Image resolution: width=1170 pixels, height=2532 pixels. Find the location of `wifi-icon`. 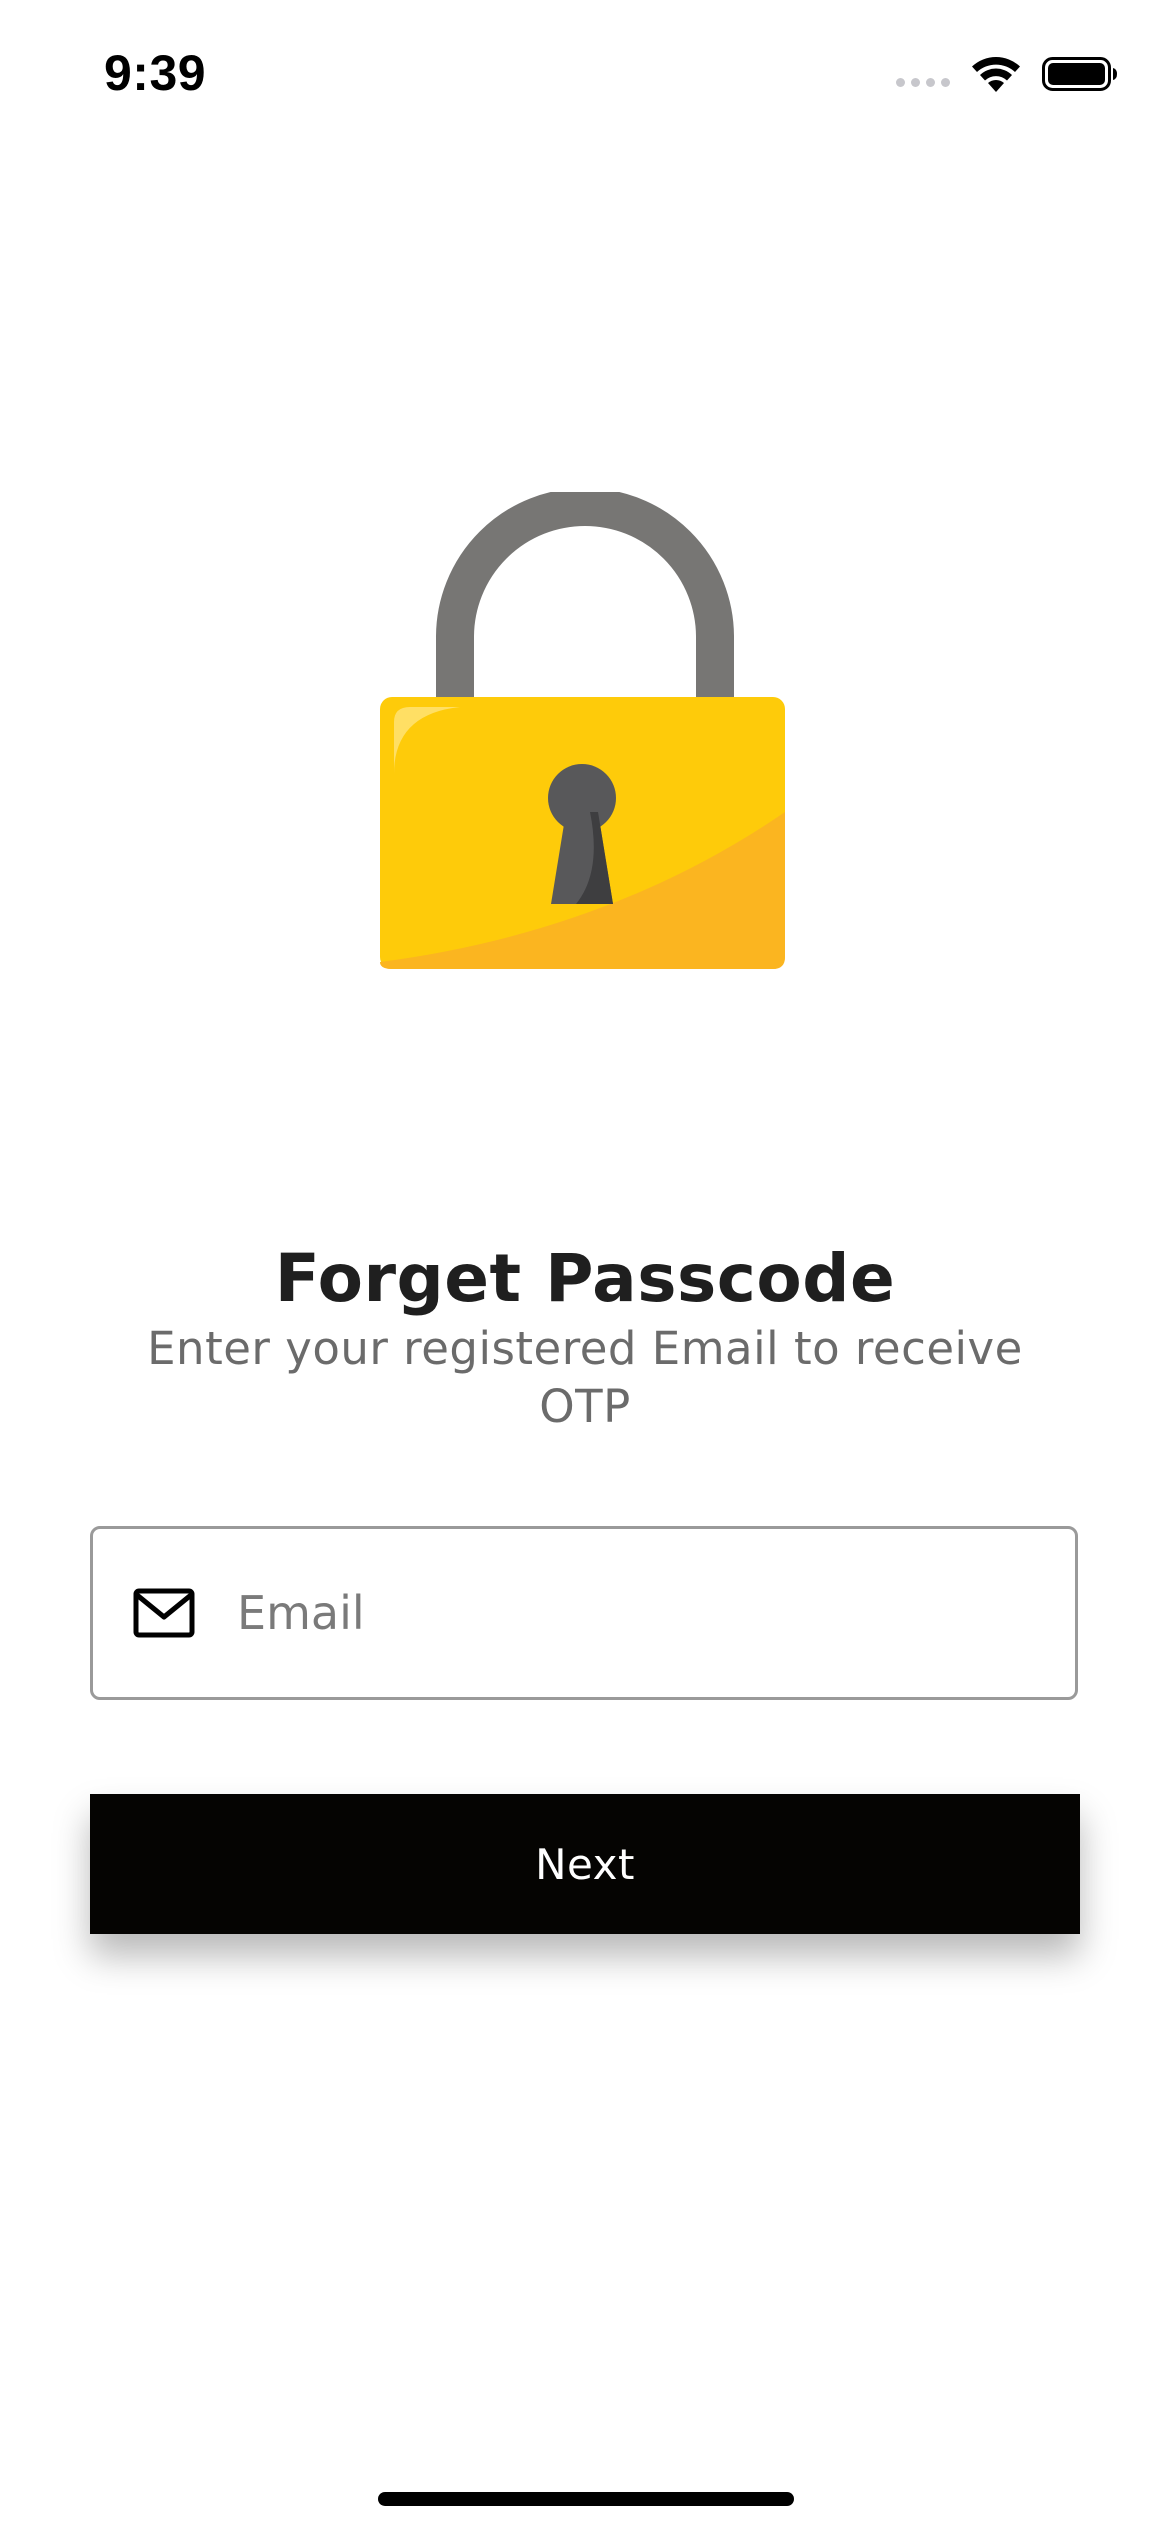

wifi-icon is located at coordinates (996, 74).